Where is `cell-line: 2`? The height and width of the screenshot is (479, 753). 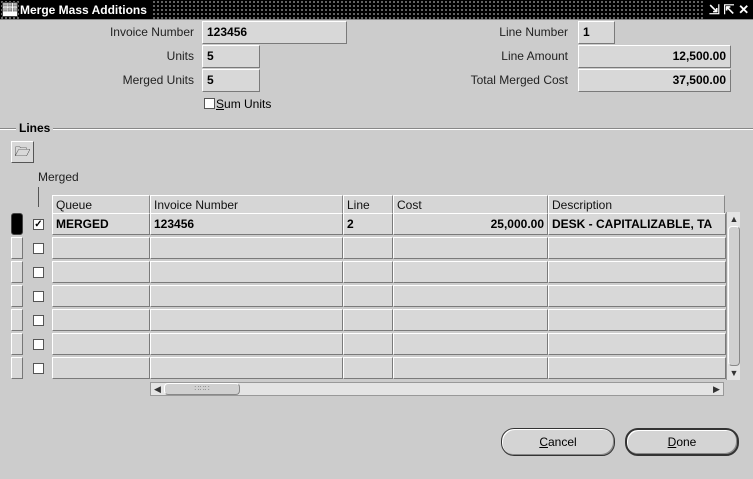 cell-line: 2 is located at coordinates (368, 224).